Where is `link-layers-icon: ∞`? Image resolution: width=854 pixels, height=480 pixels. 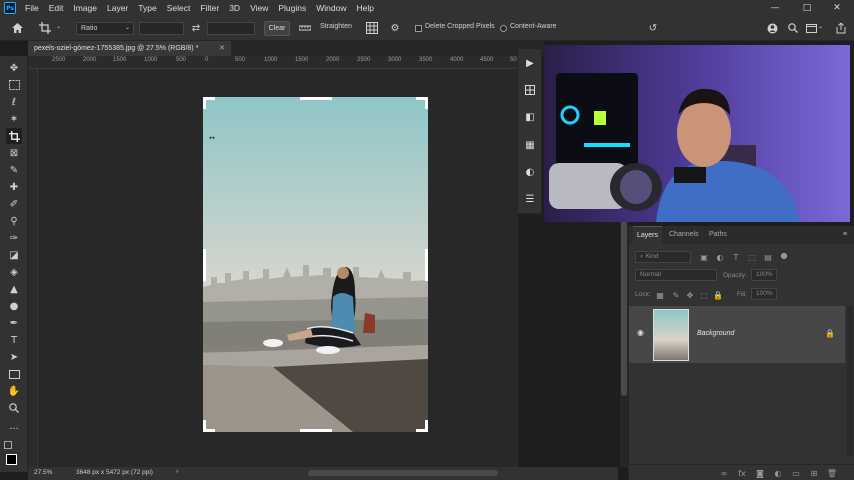 link-layers-icon: ∞ is located at coordinates (724, 473).